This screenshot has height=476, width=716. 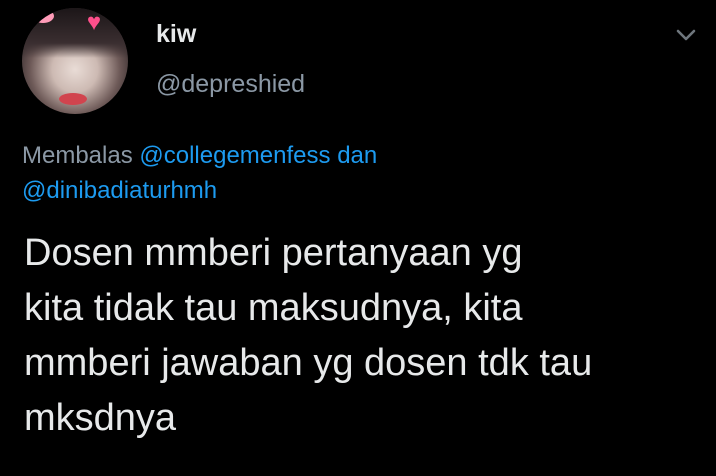 What do you see at coordinates (273, 308) in the screenshot?
I see `tweet-text-line: kita tidak tau maksudnya, kita` at bounding box center [273, 308].